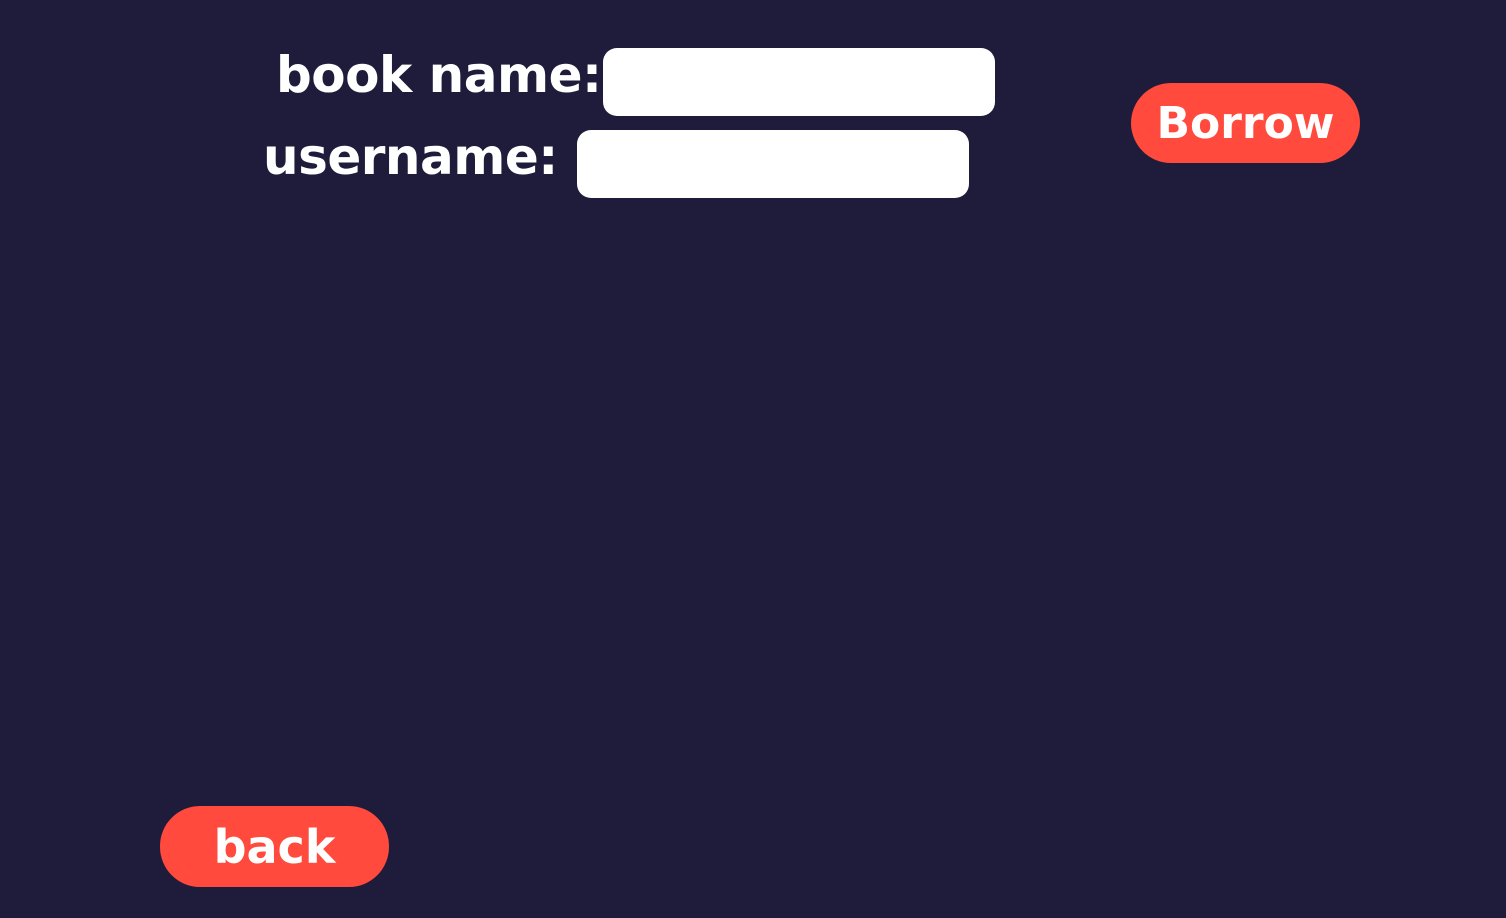  I want to click on book-name-input, so click(799, 82).